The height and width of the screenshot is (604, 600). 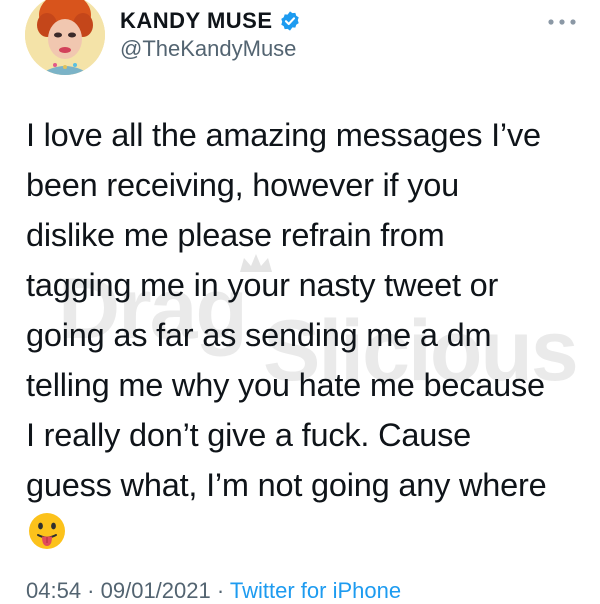 I want to click on more-options-icon, so click(x=562, y=22).